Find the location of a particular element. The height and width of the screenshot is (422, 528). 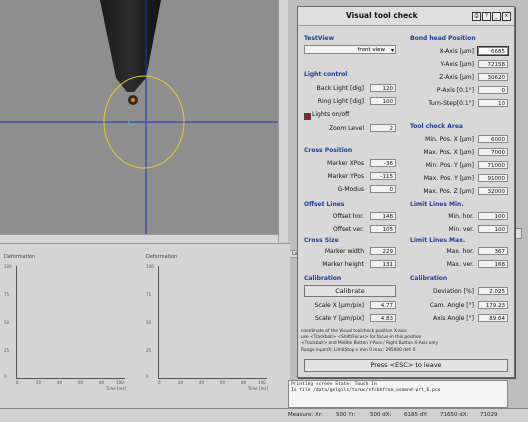

max-hor-field: 367 is located at coordinates (493, 251).